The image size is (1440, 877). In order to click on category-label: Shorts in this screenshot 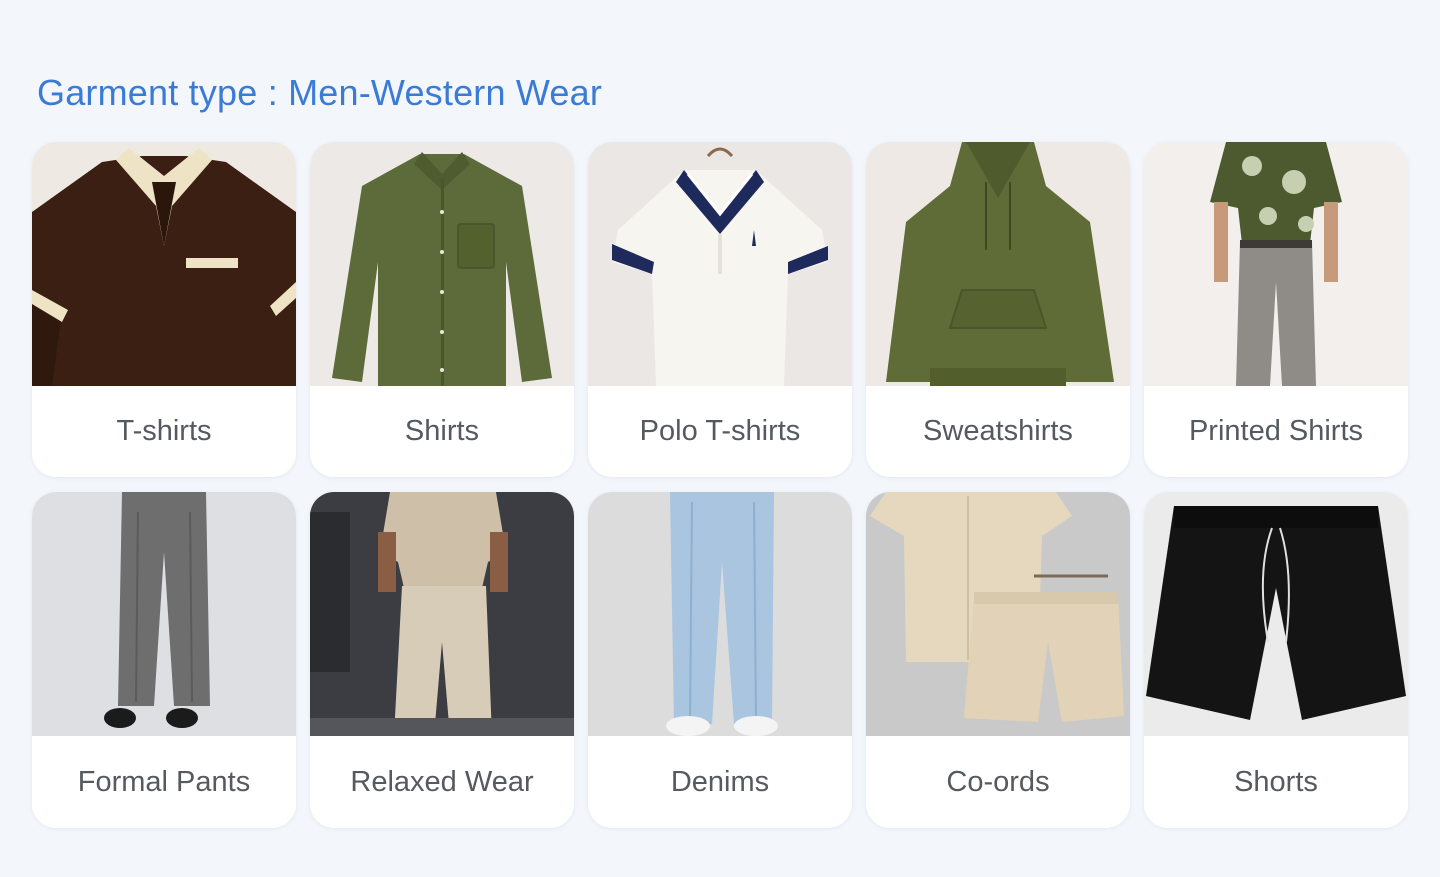, I will do `click(1276, 781)`.